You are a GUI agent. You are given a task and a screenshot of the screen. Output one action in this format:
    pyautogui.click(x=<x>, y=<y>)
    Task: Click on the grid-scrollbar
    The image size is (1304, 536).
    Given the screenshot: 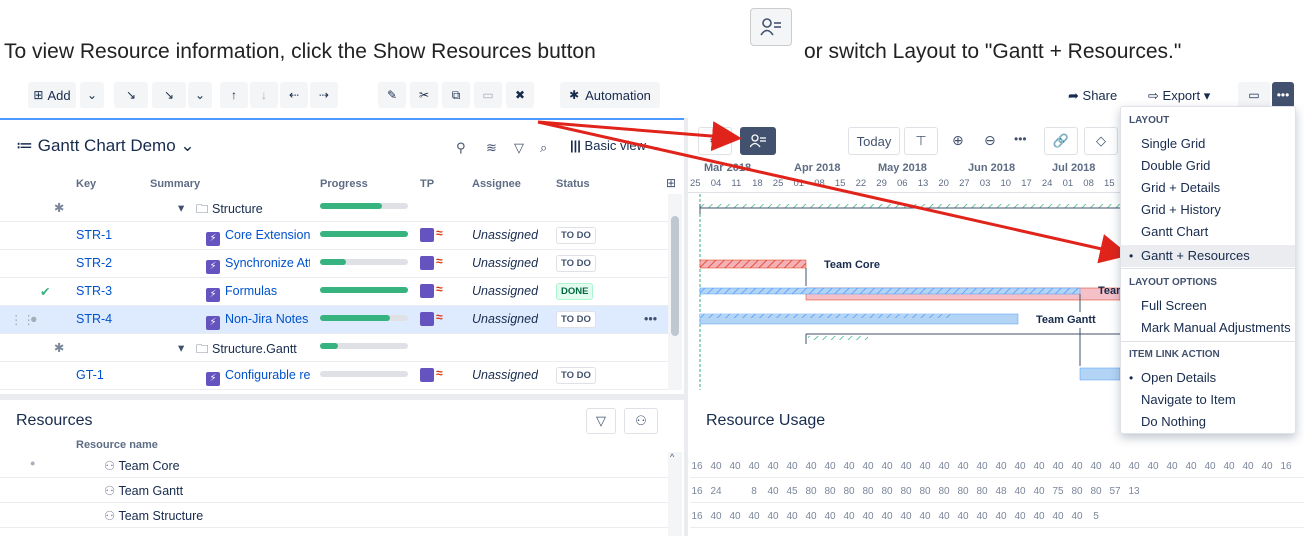 What is the action you would take?
    pyautogui.click(x=675, y=292)
    